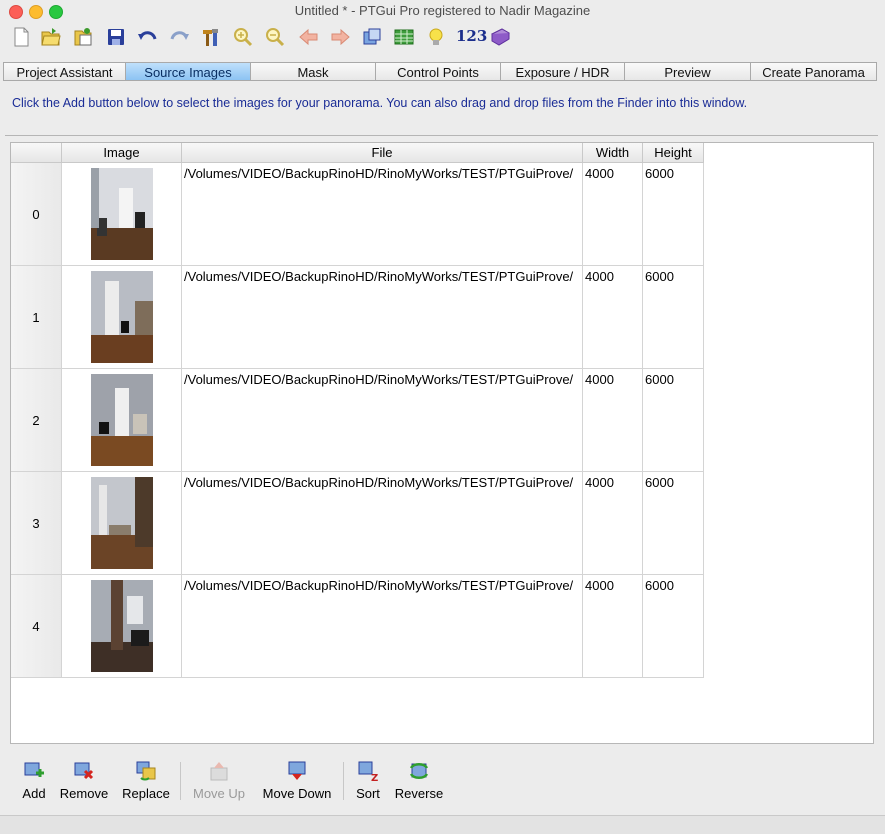 The height and width of the screenshot is (834, 885). I want to click on replace-icon, so click(146, 771).